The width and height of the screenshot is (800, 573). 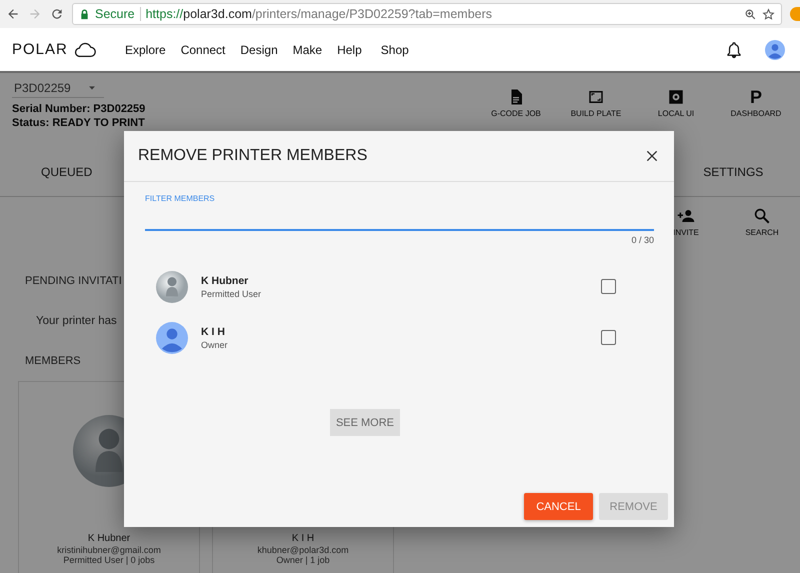 What do you see at coordinates (319, 14) in the screenshot?
I see `url-text: https://polar3d.com/printers/manage/P3D02259?tab=members` at bounding box center [319, 14].